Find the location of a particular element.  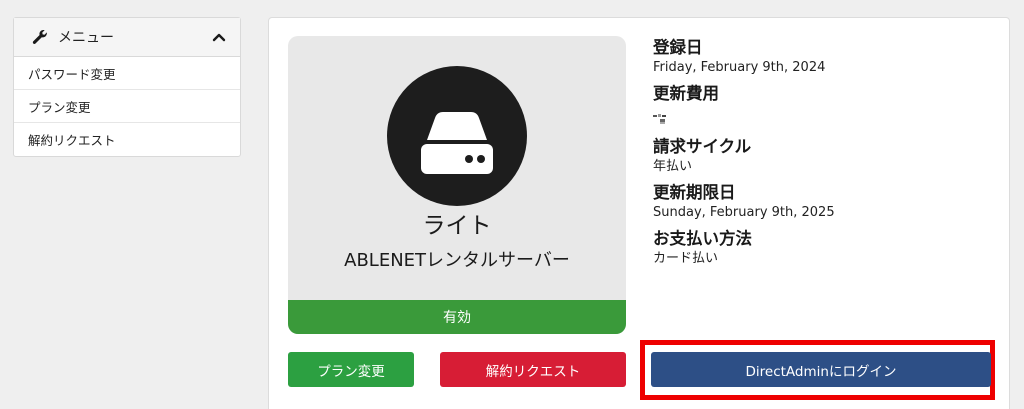

payment-method-label: お支払い方法 is located at coordinates (702, 238).